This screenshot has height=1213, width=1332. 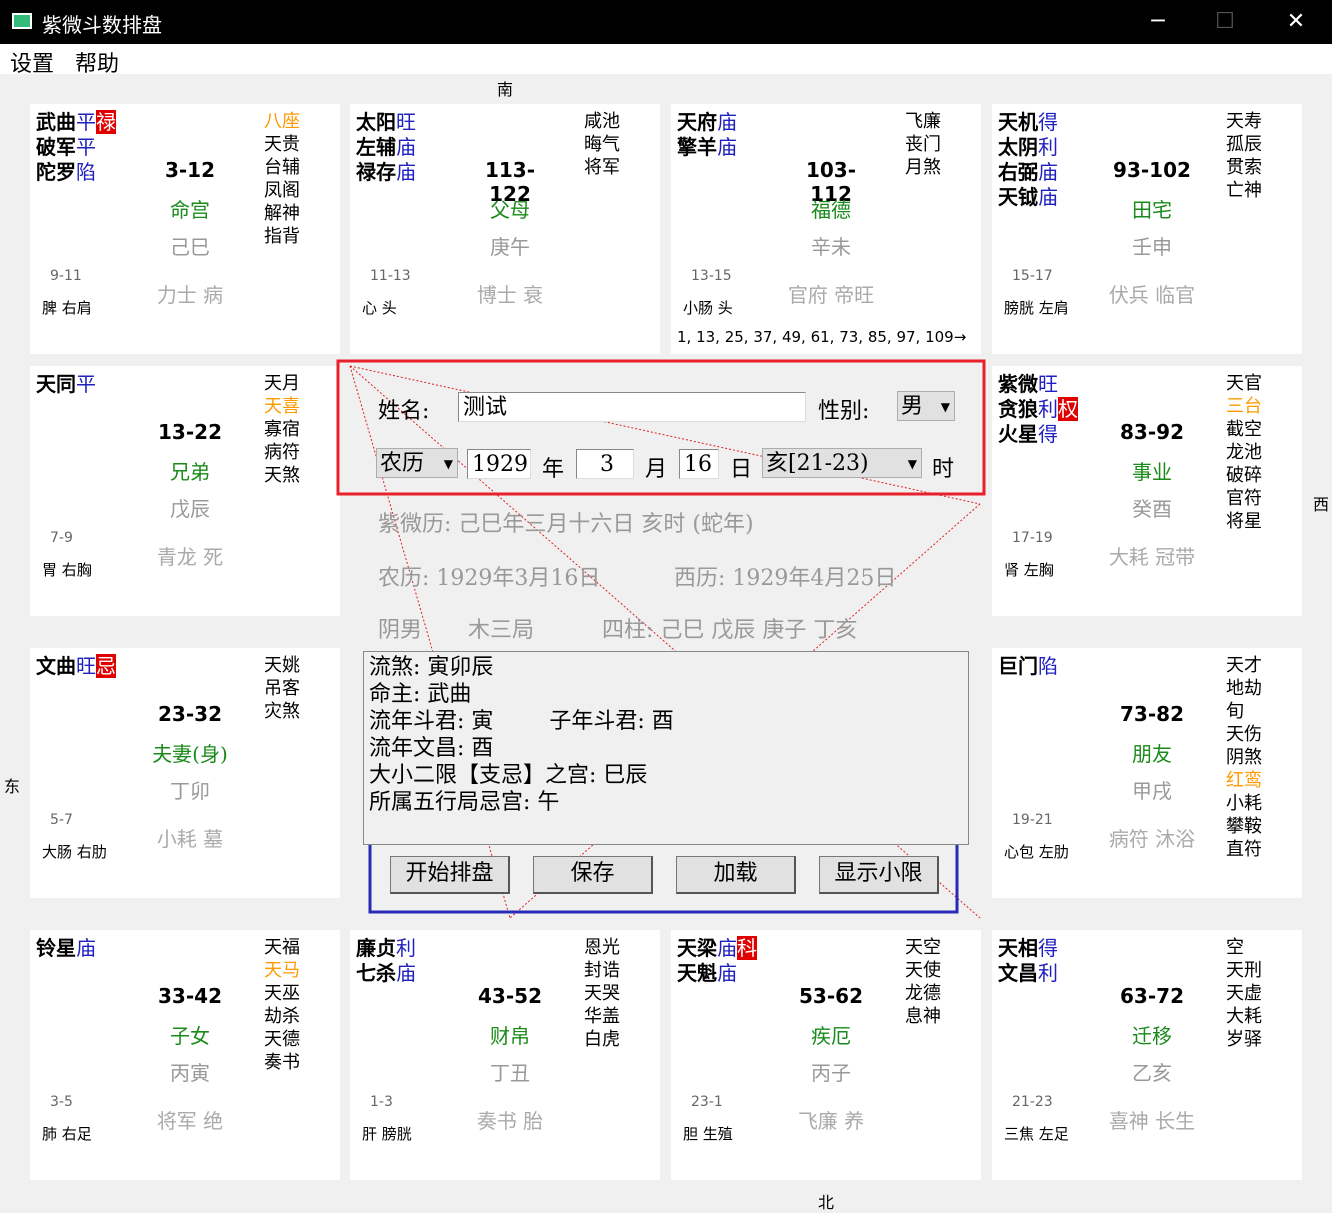 I want to click on info-line: 命主: 武曲, so click(x=420, y=694).